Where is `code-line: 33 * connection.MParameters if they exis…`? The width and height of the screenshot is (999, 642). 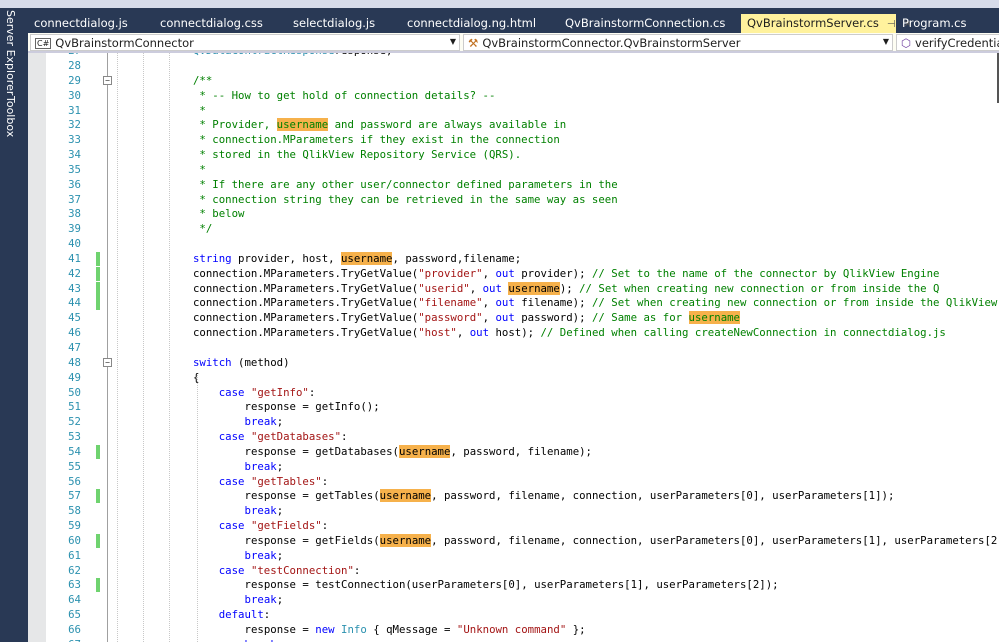 code-line: 33 * connection.MParameters if they exis… is located at coordinates (513, 139).